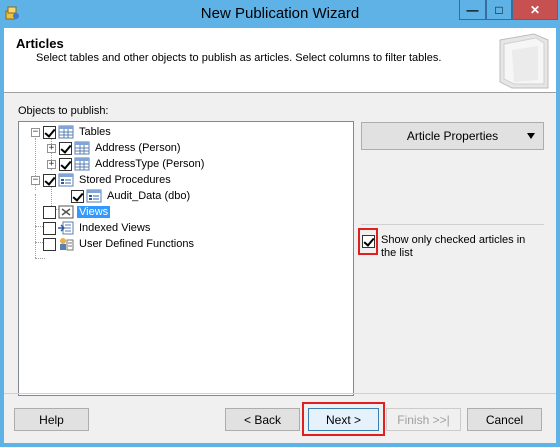  I want to click on close-button: ✕, so click(535, 10).